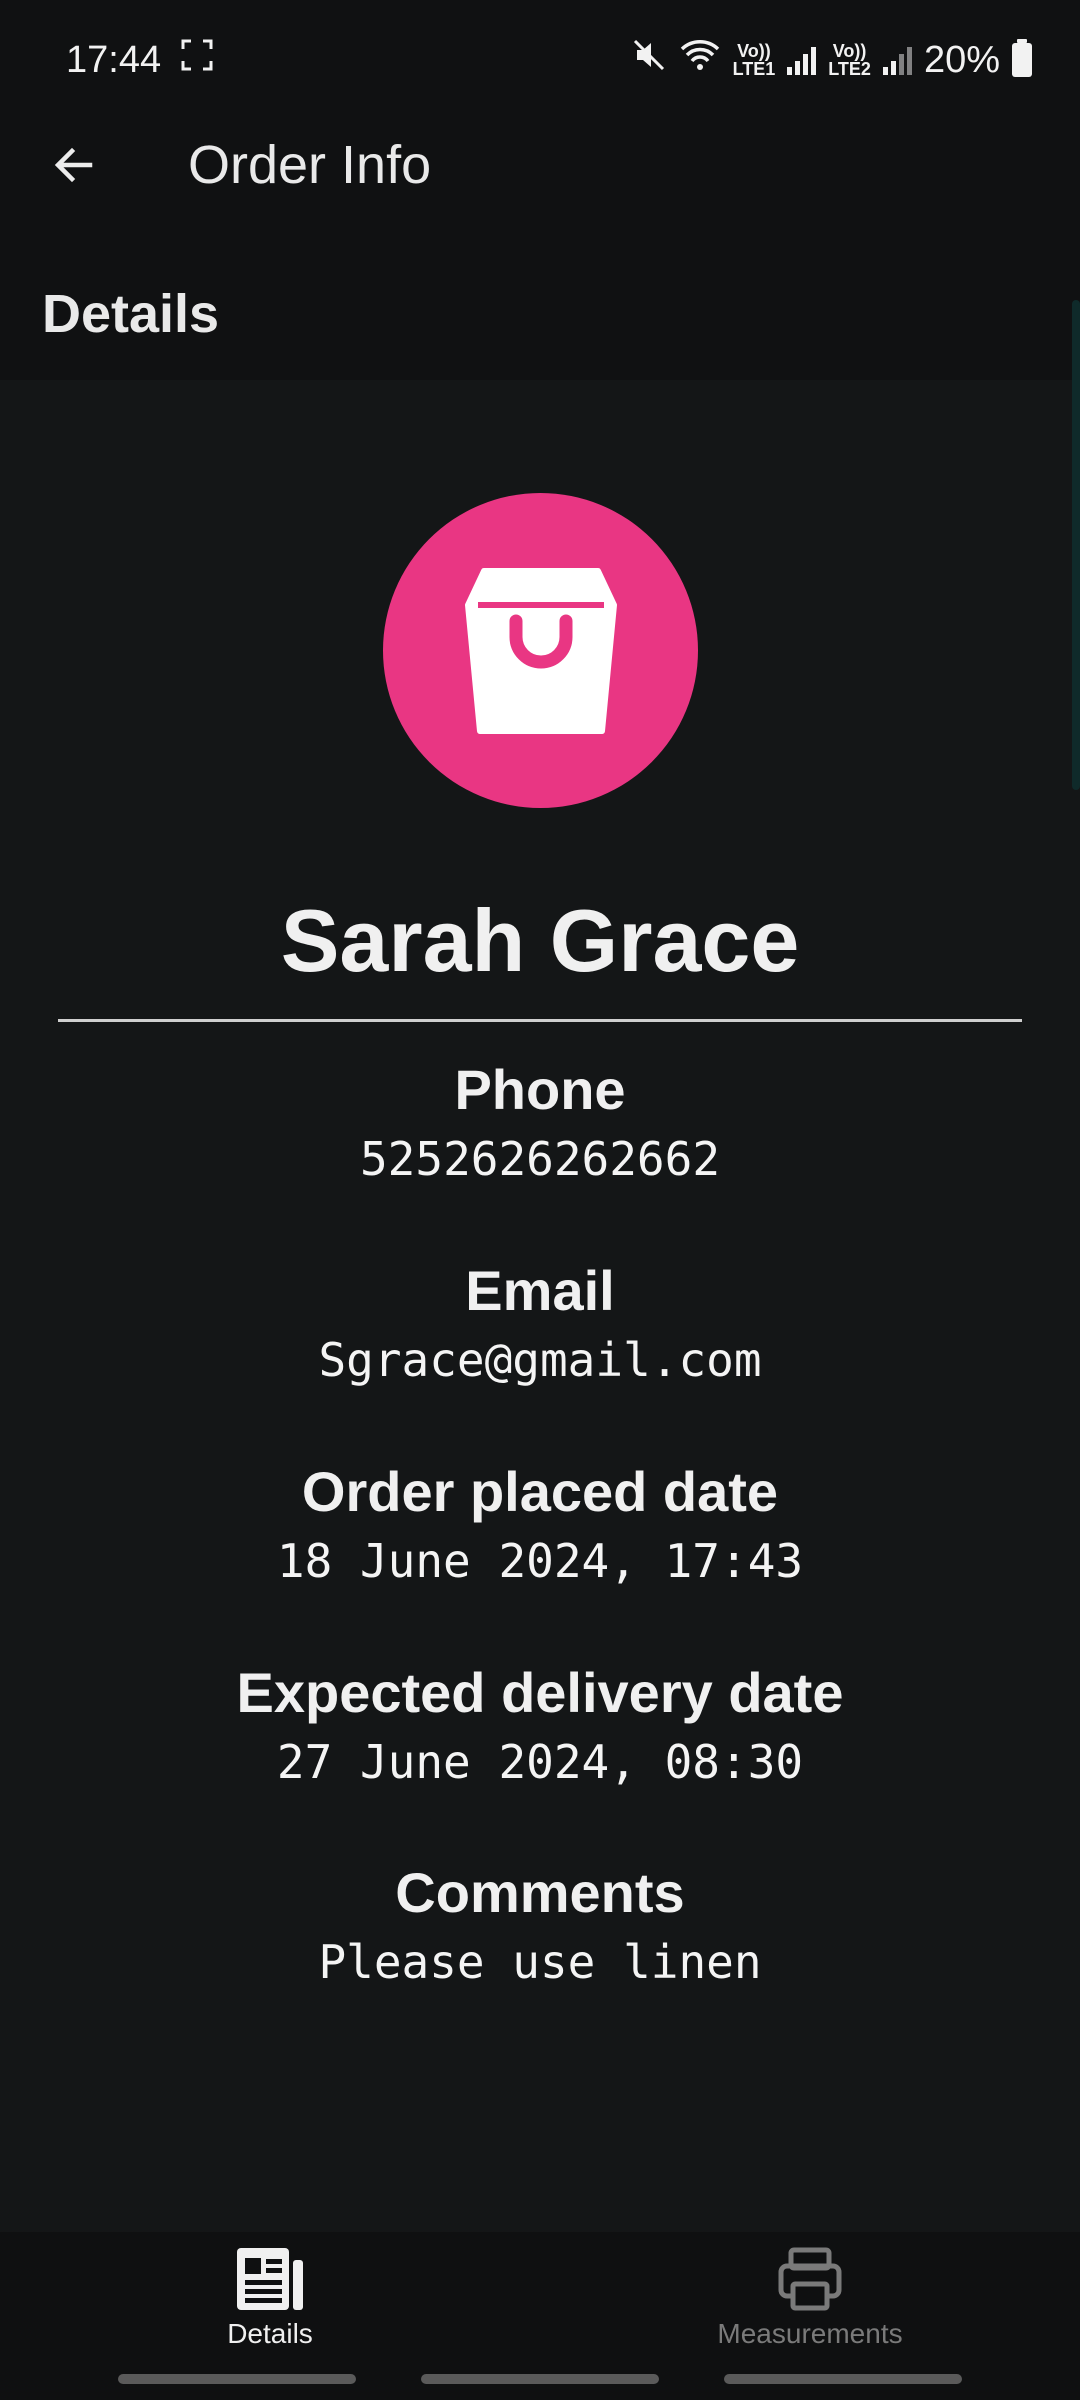 Image resolution: width=1080 pixels, height=2400 pixels. Describe the element at coordinates (540, 1561) in the screenshot. I see `order-placed-value: 18 June 2024, 17:43` at that location.